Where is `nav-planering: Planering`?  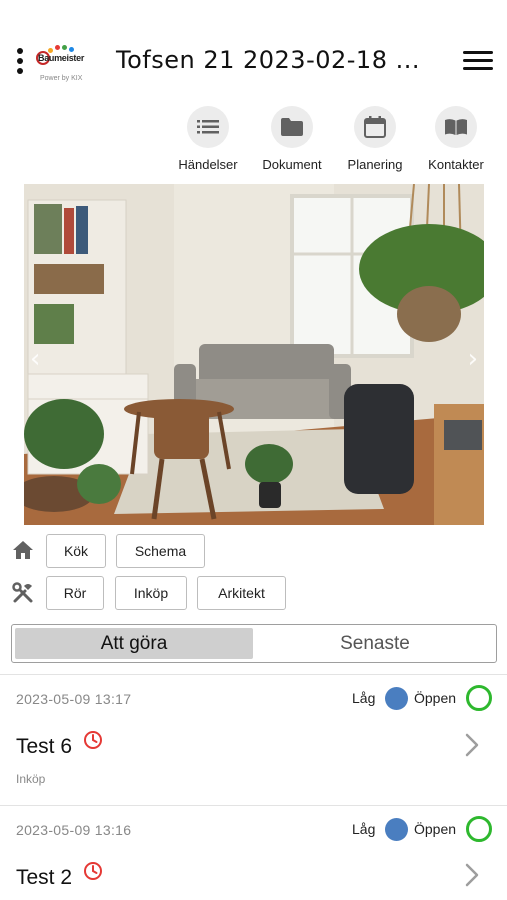
nav-planering: Planering is located at coordinates (375, 139).